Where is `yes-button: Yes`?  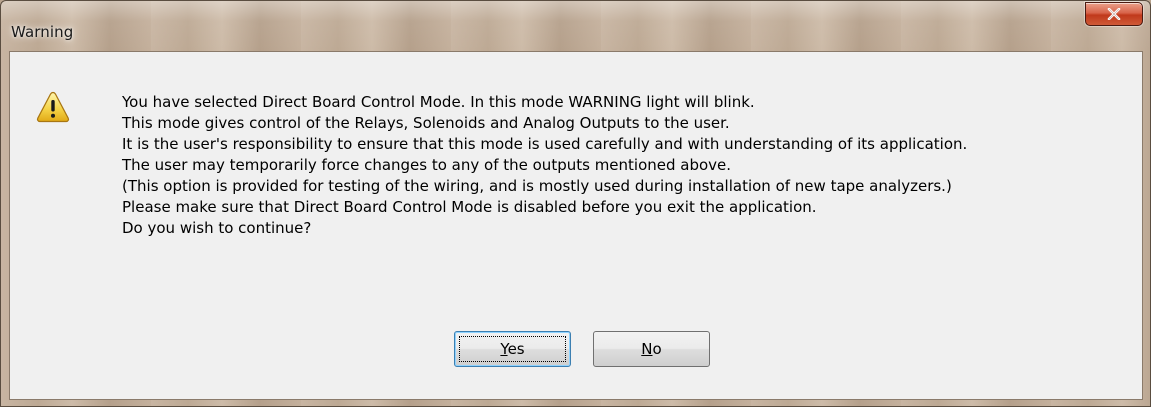
yes-button: Yes is located at coordinates (512, 349).